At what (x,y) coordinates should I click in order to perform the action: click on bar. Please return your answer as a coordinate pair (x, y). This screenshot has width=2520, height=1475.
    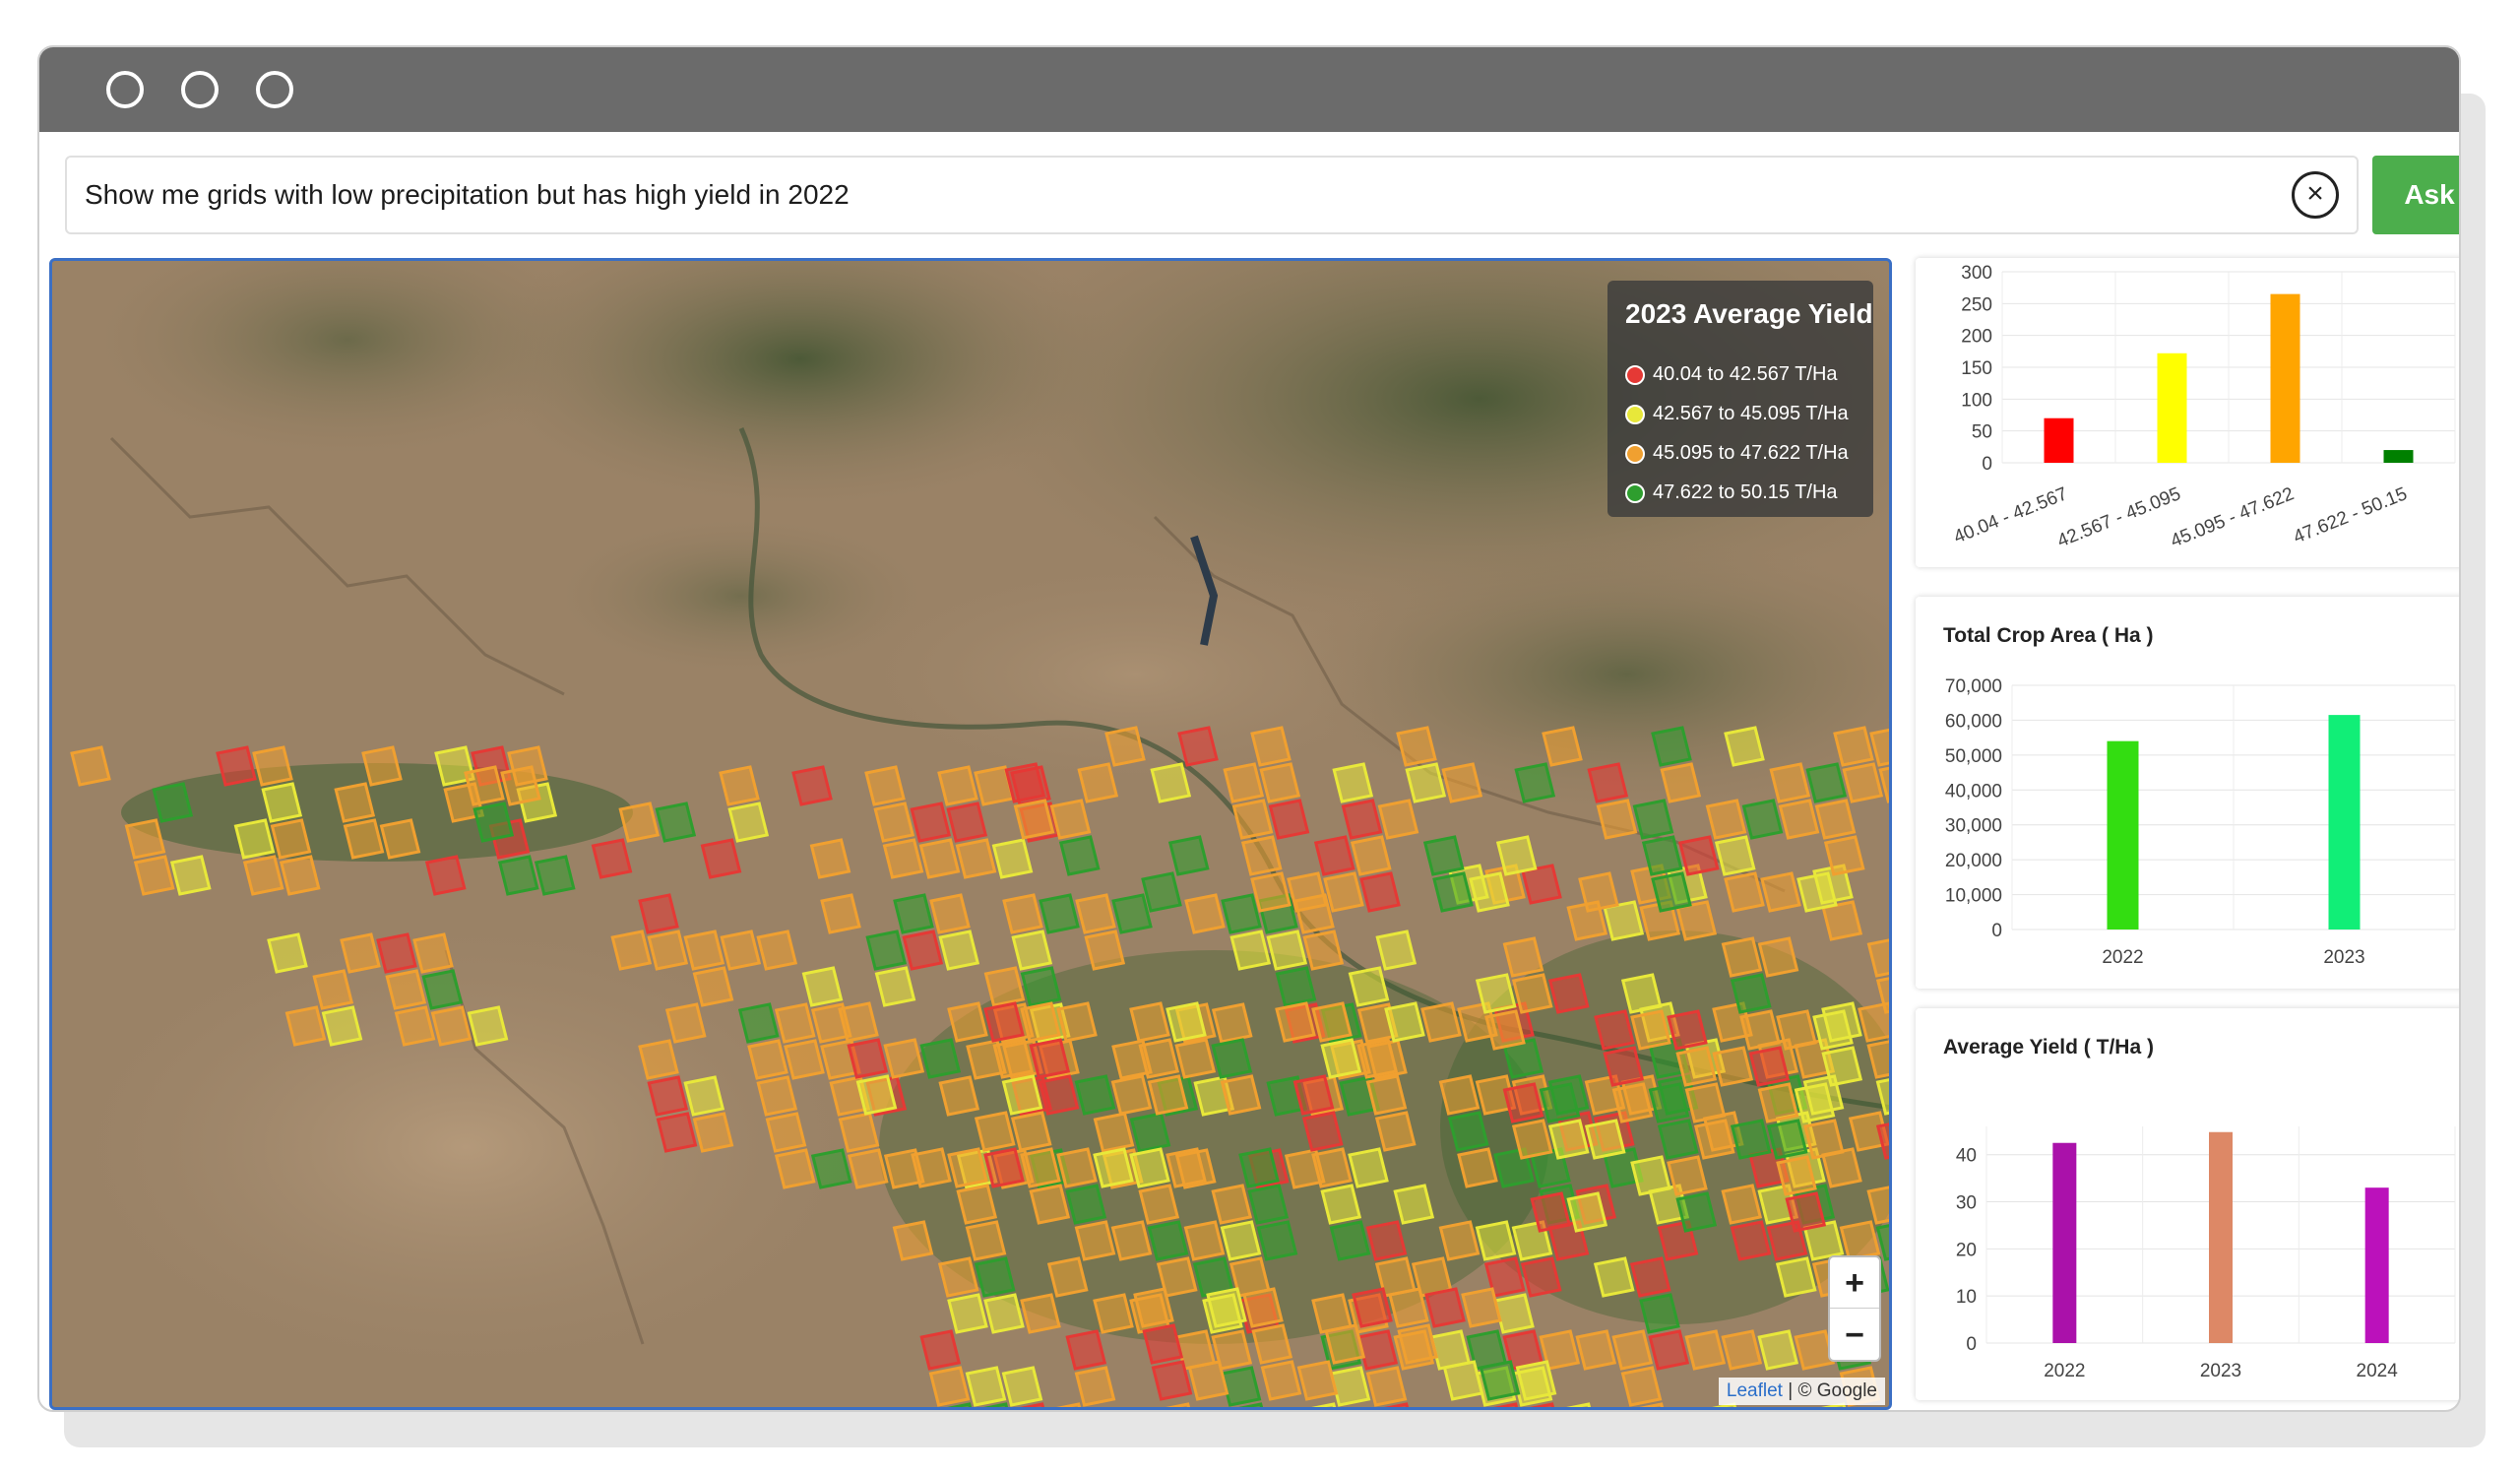
    Looking at the image, I should click on (2376, 1265).